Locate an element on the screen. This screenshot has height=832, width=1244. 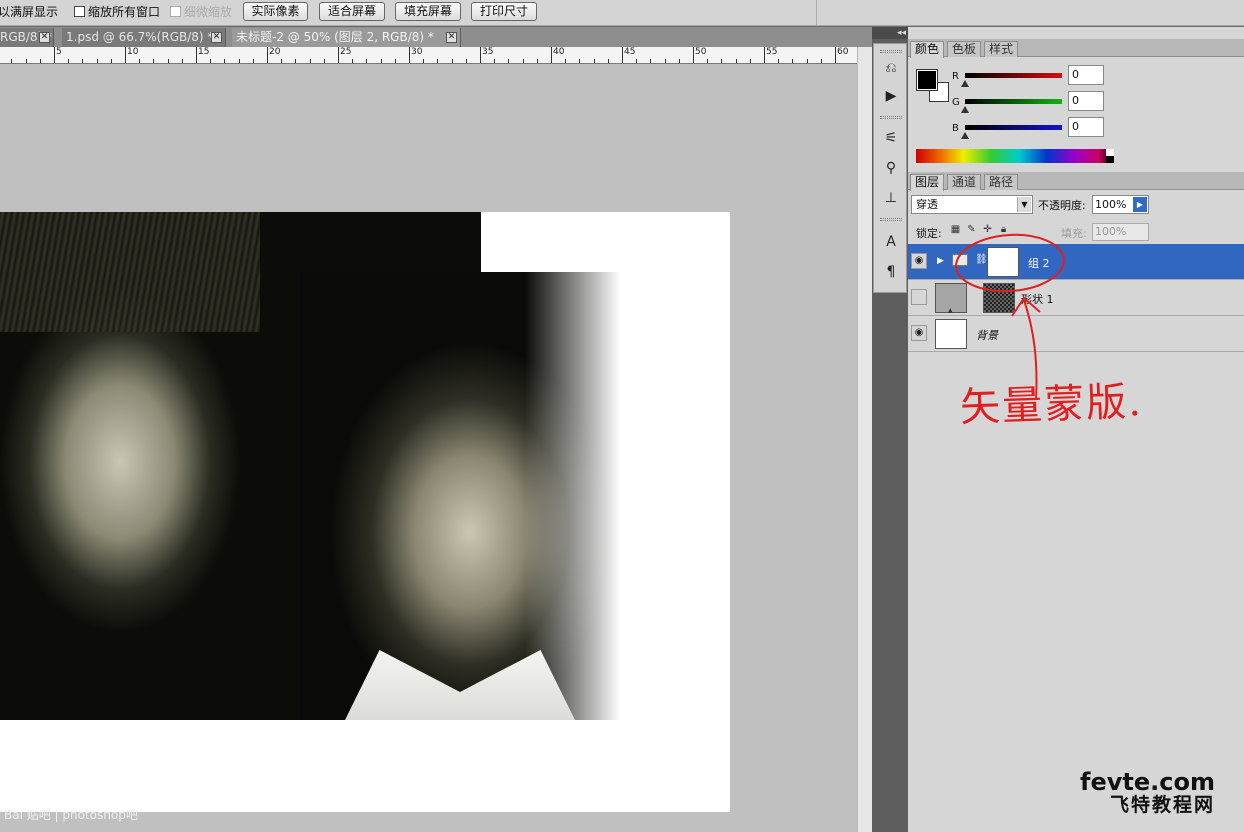
blue-slider-track is located at coordinates (1013, 127).